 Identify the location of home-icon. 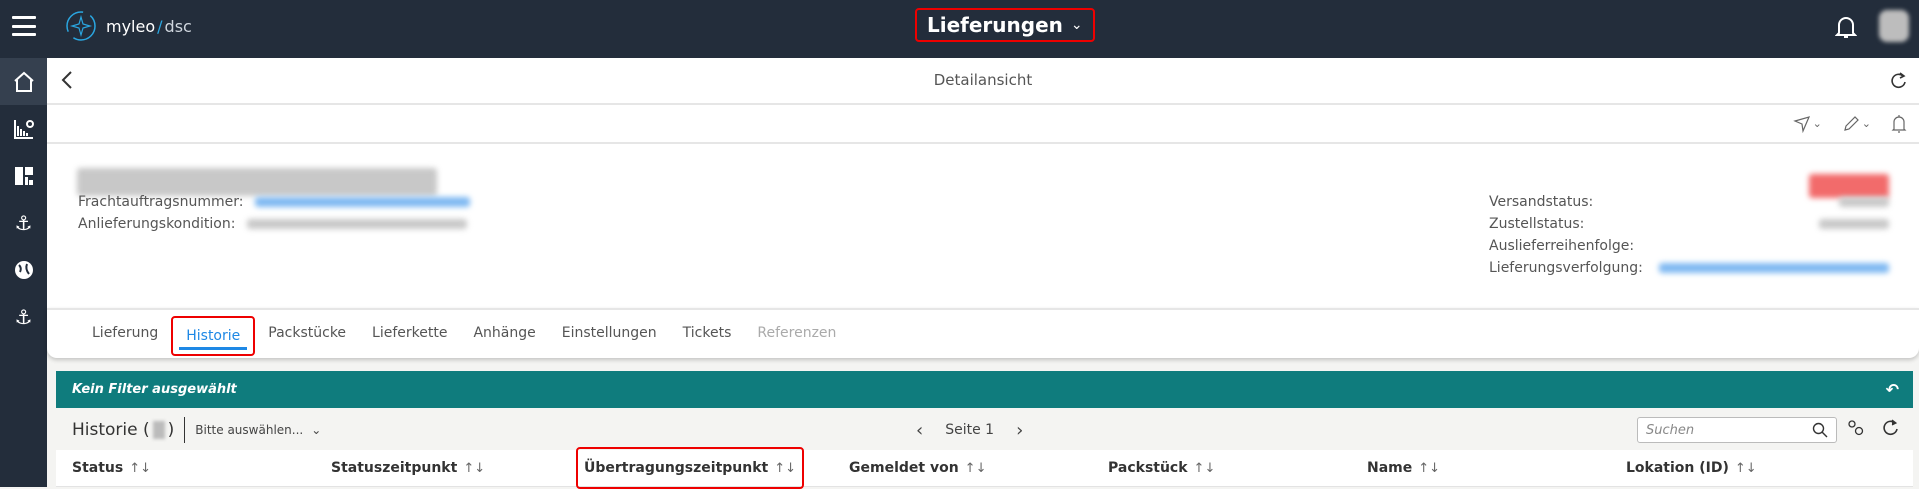
(23, 81).